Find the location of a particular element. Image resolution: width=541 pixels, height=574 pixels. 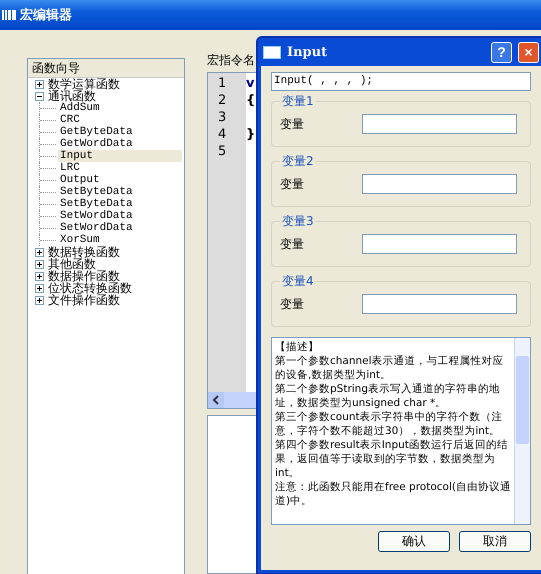

tree-item: Output is located at coordinates (80, 180).